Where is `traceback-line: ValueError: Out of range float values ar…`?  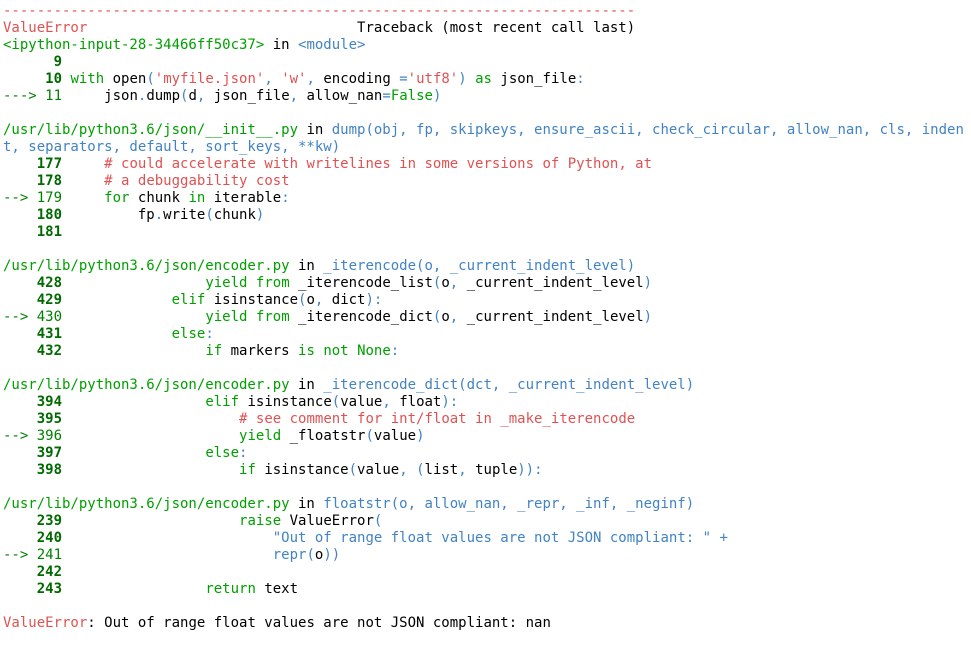
traceback-line: ValueError: Out of range float values ar… is located at coordinates (486, 623).